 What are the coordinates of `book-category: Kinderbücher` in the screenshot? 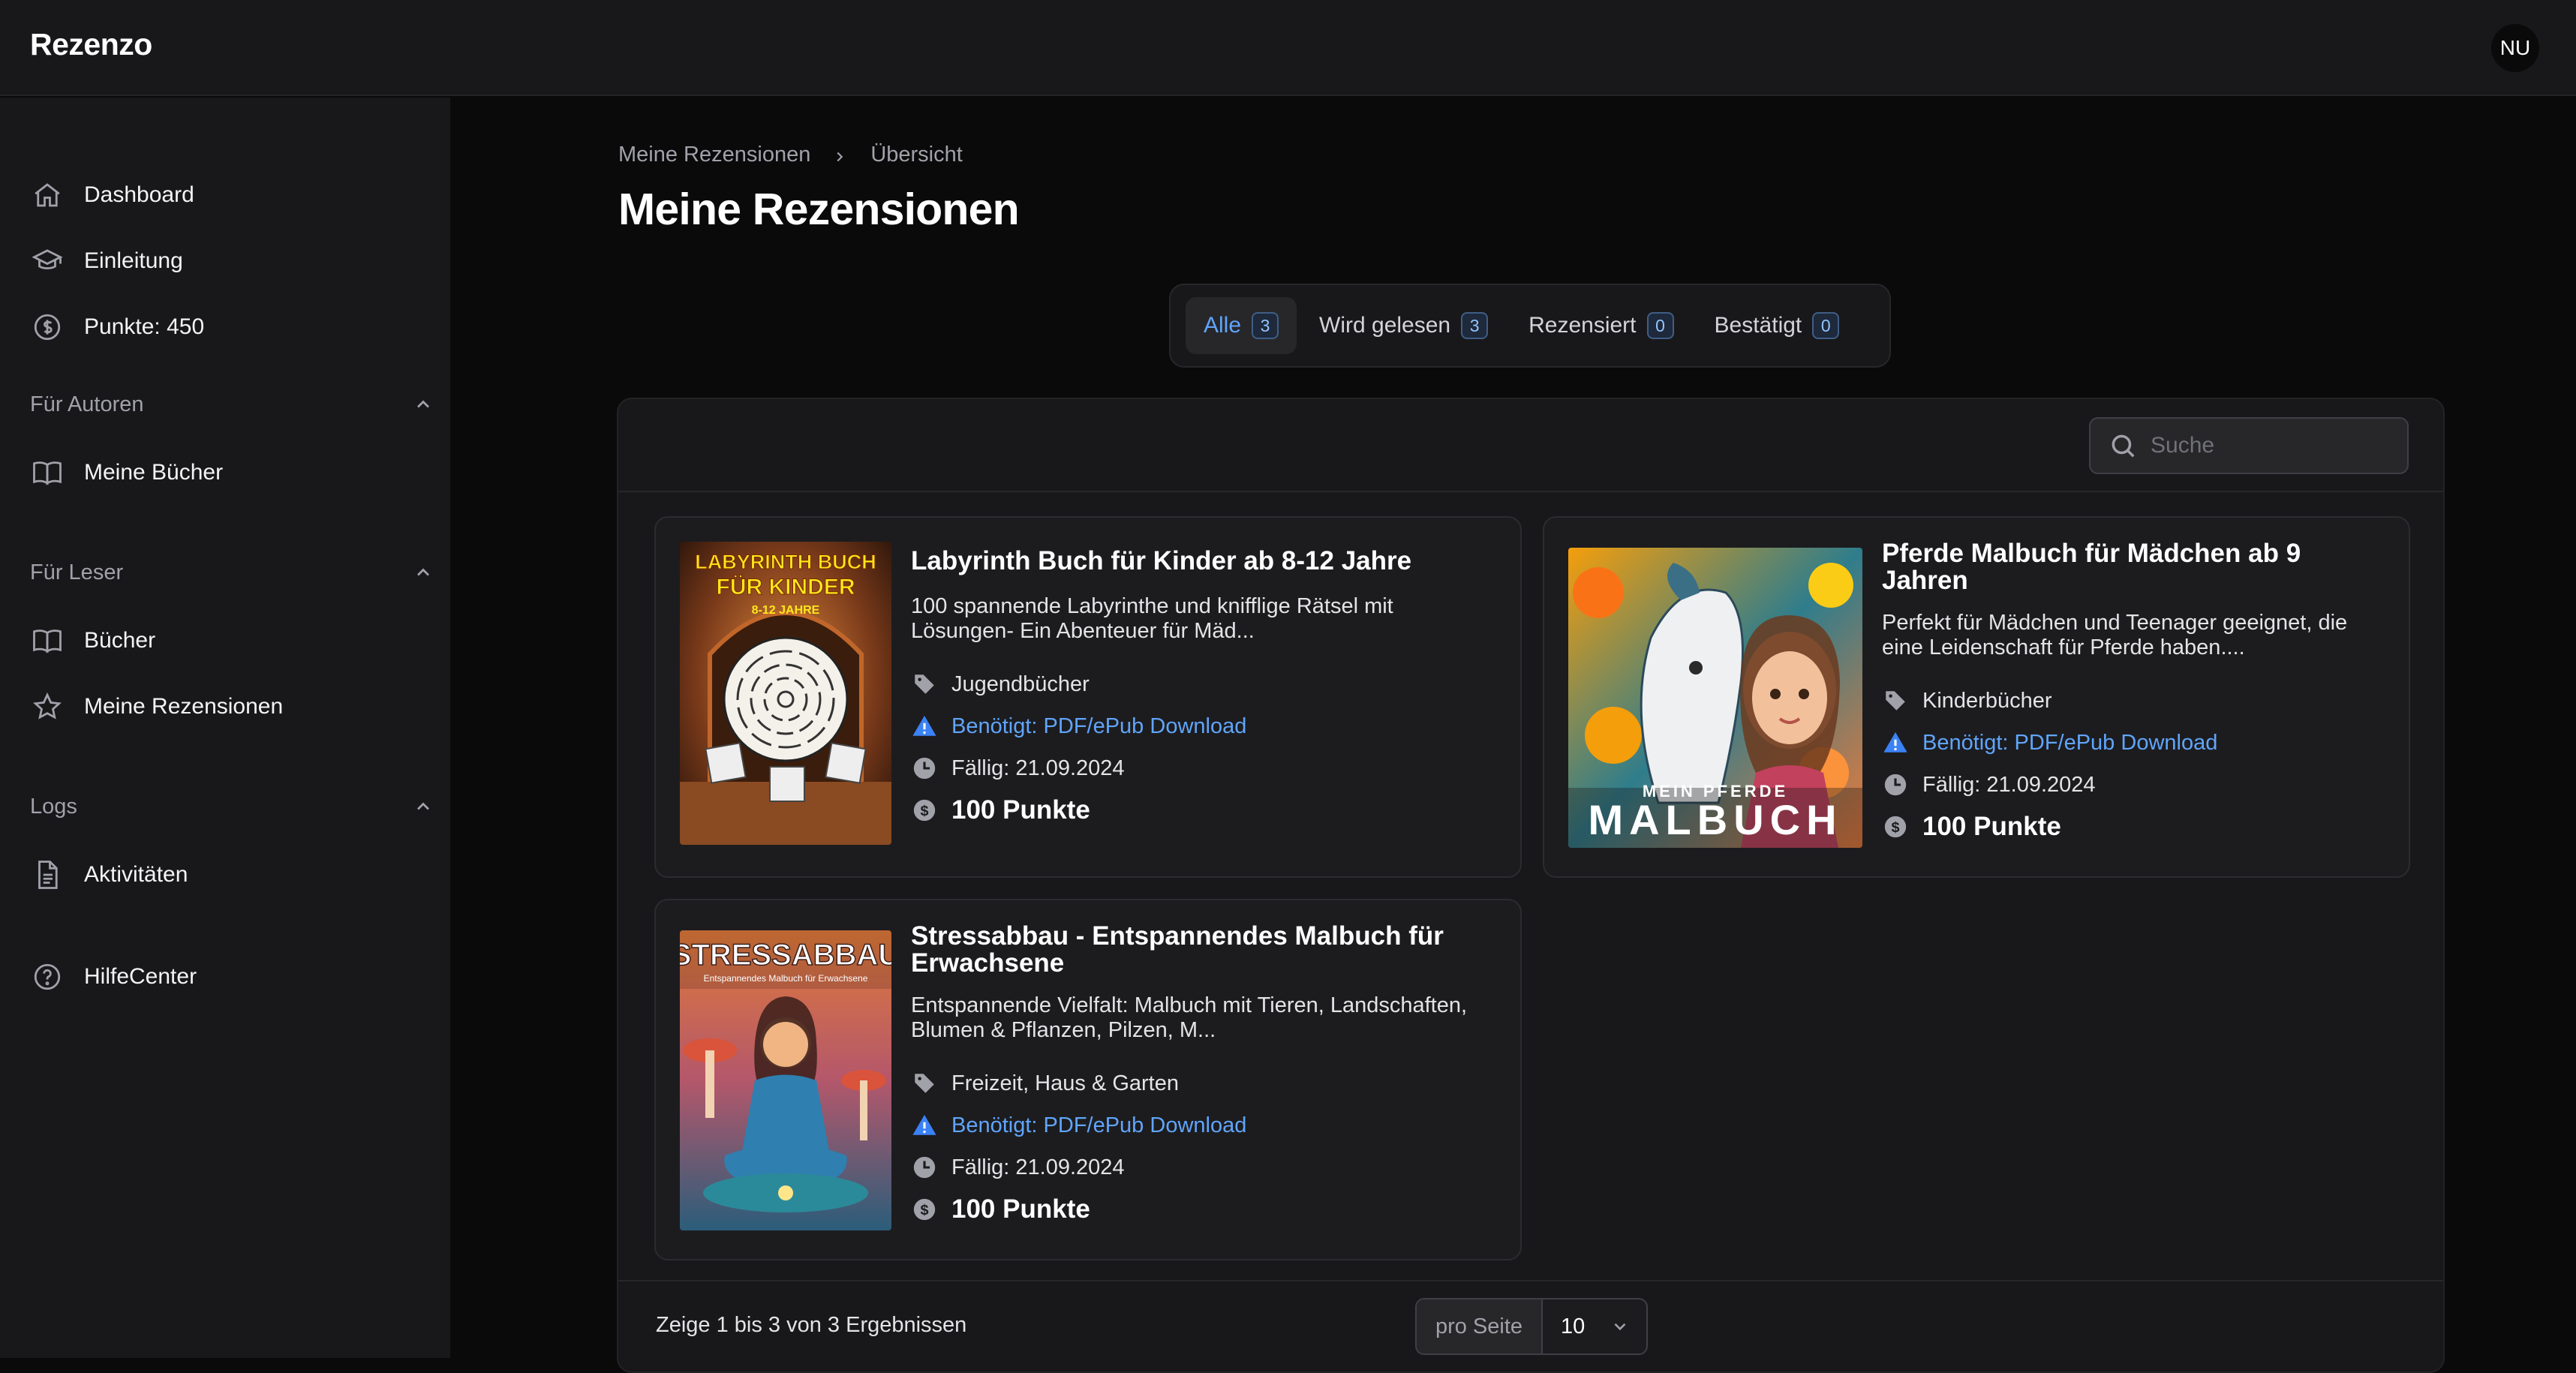 It's located at (1967, 700).